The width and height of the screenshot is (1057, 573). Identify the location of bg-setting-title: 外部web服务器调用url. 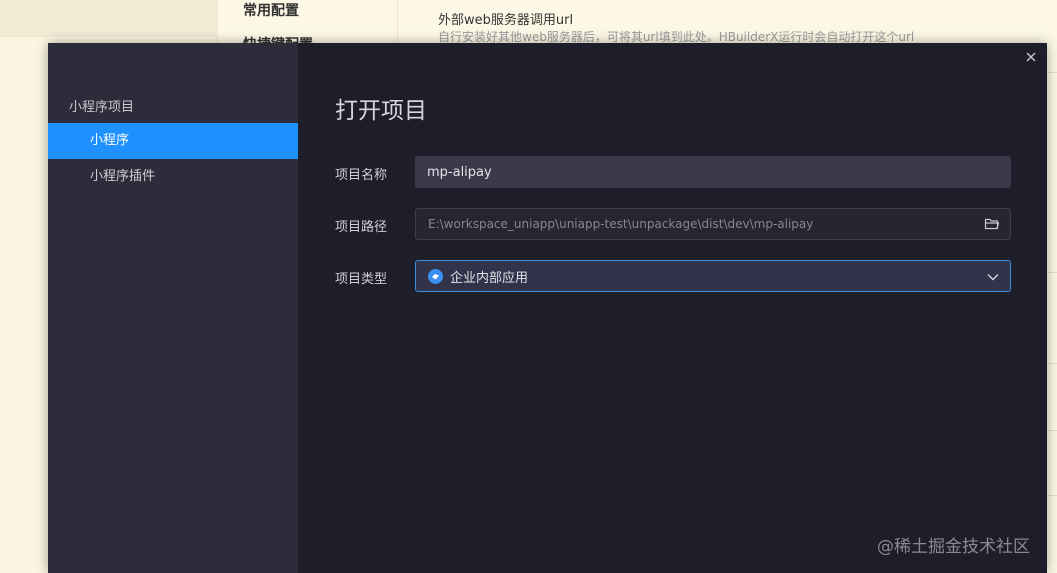
(506, 20).